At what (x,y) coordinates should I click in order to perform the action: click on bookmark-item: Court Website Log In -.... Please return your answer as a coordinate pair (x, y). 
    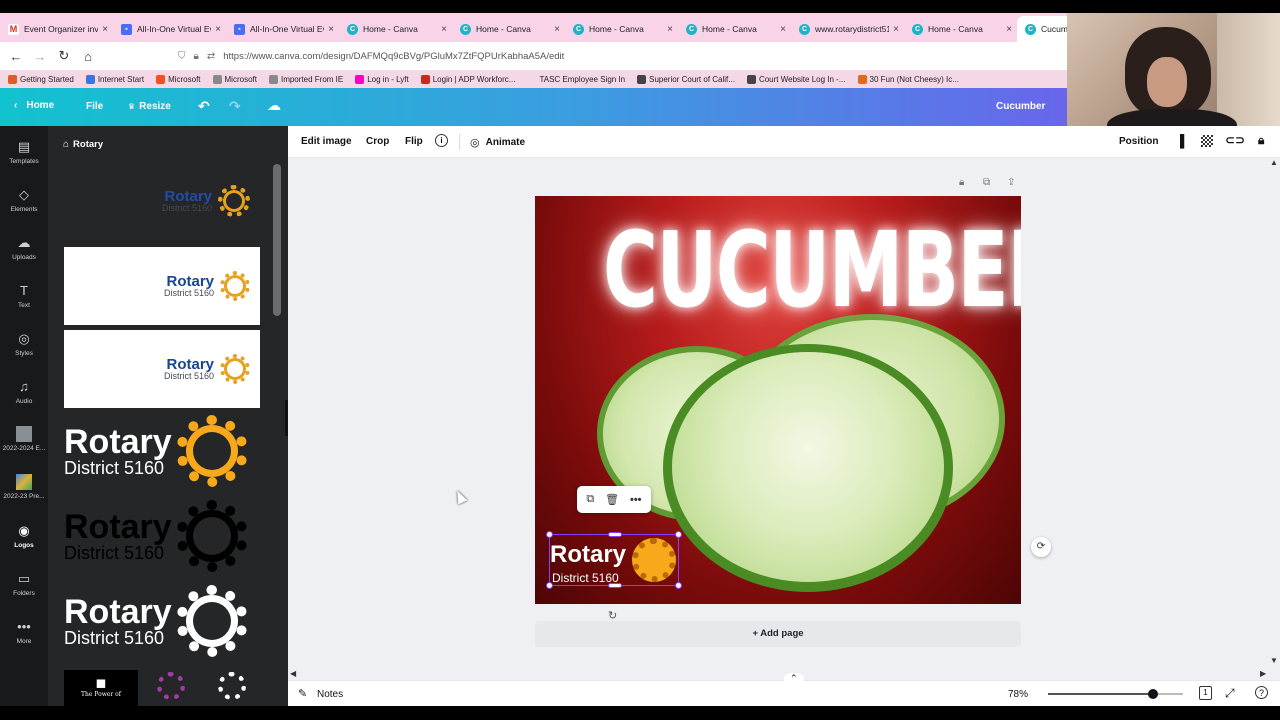
    Looking at the image, I should click on (796, 79).